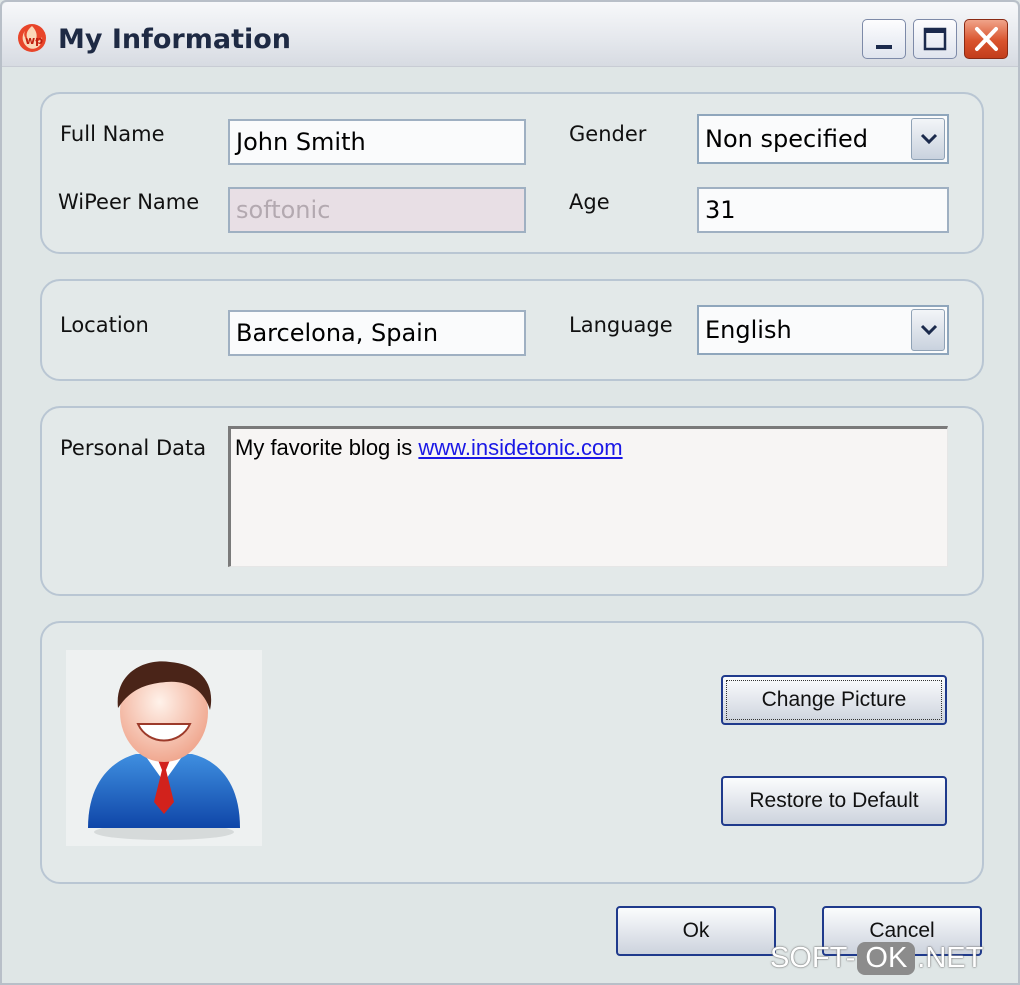 This screenshot has height=985, width=1020. I want to click on language-select: English, so click(823, 330).